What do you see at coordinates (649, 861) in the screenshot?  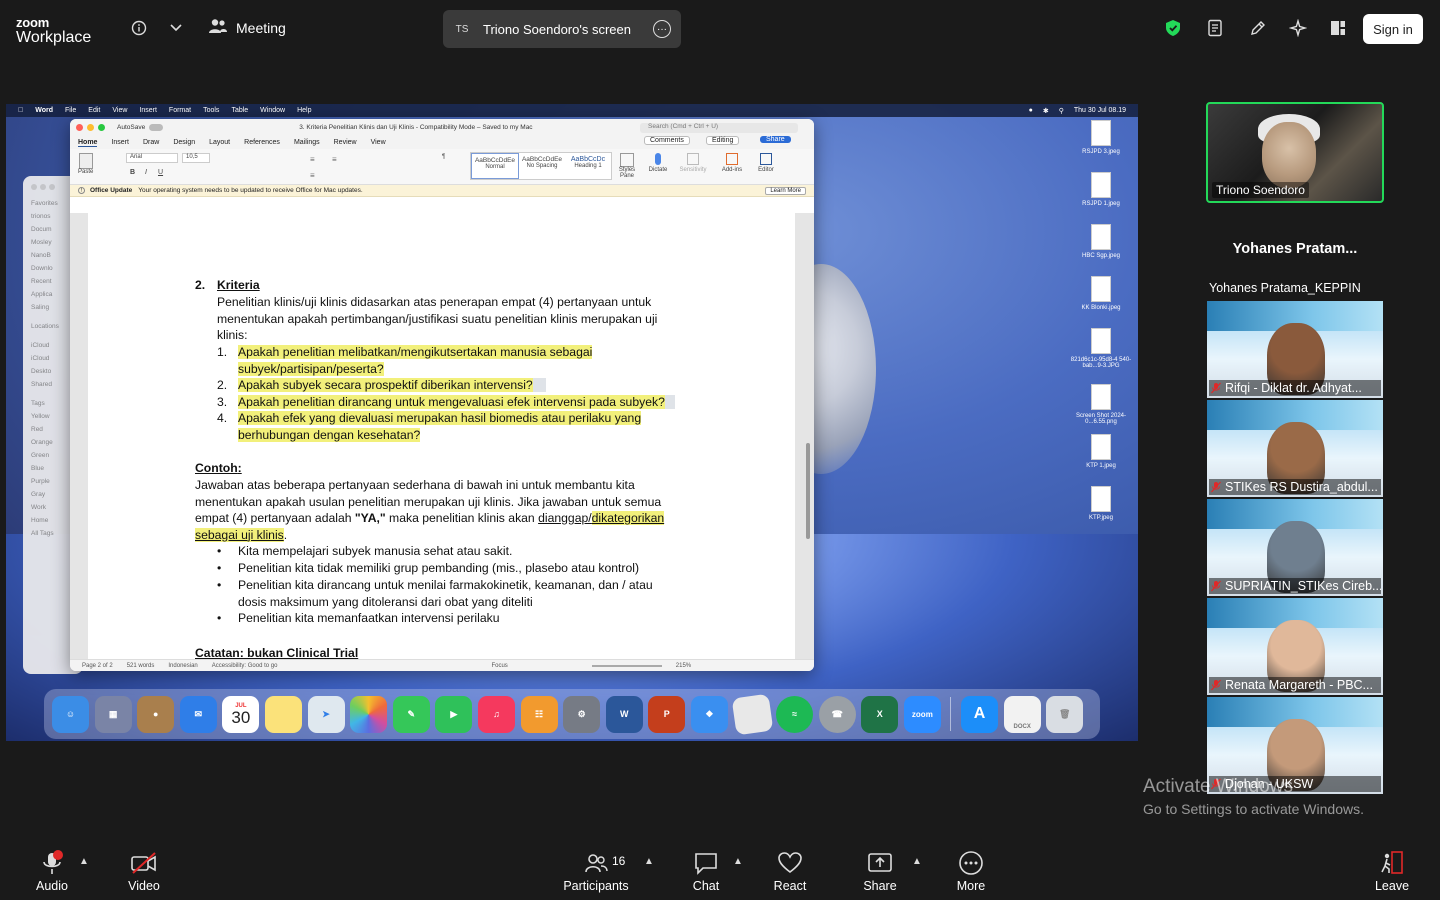 I see `participants-options-caret: ▲` at bounding box center [649, 861].